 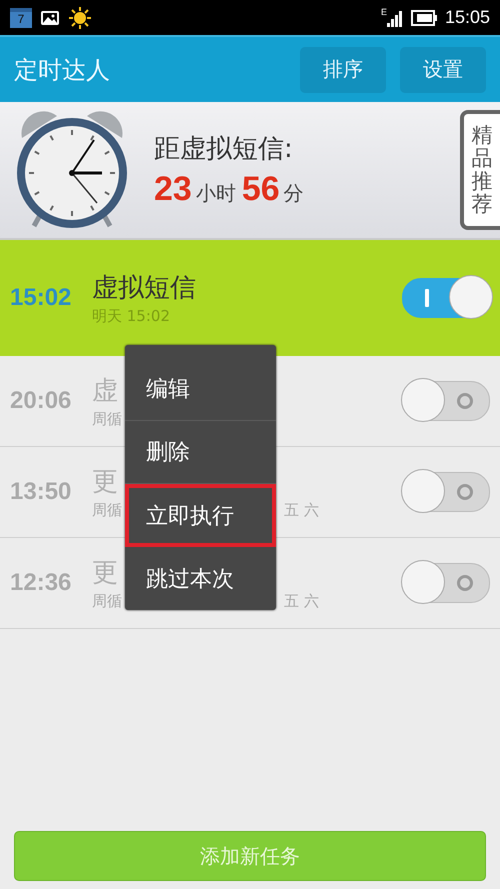 What do you see at coordinates (224, 149) in the screenshot?
I see `countdown-label: 距虚拟短信:` at bounding box center [224, 149].